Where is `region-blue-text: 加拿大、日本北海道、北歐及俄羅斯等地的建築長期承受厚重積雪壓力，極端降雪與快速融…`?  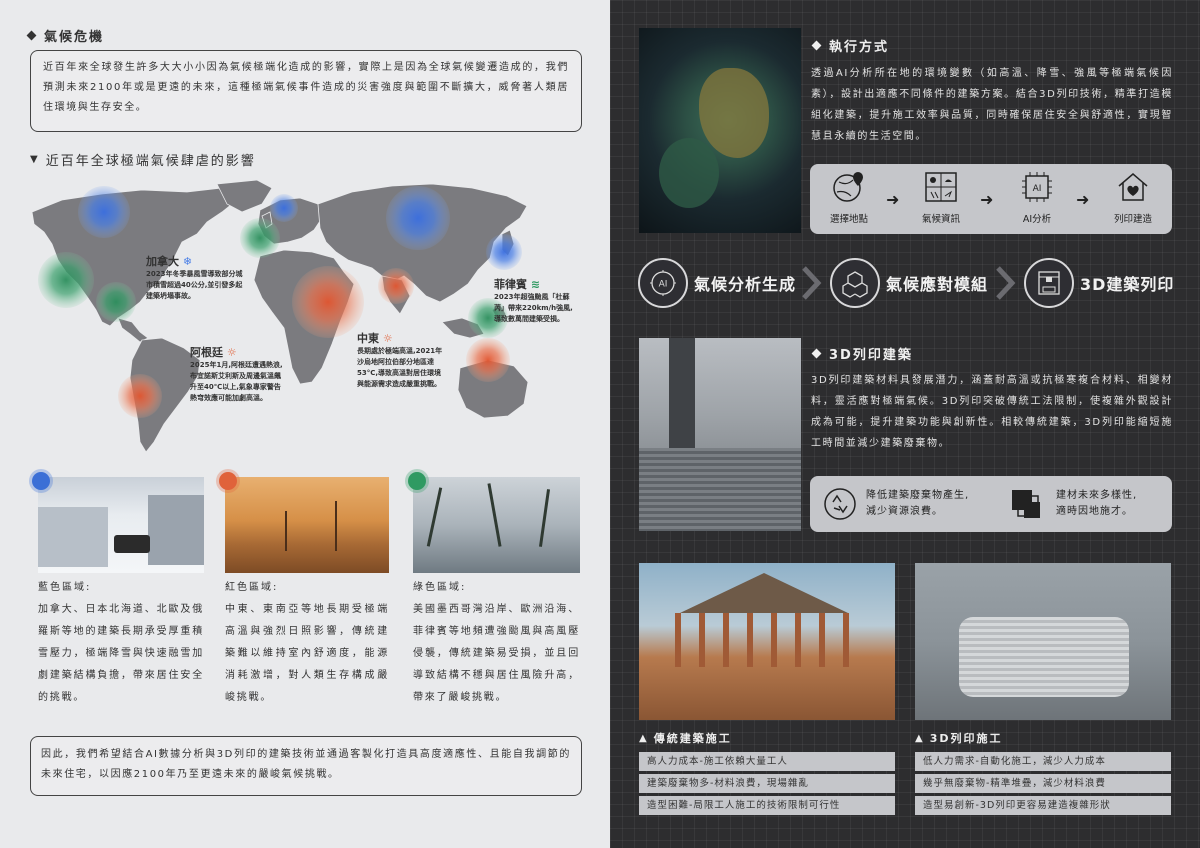 region-blue-text: 加拿大、日本北海道、北歐及俄羅斯等地的建築長期承受厚重積雪壓力，極端降雪與快速融… is located at coordinates (121, 653).